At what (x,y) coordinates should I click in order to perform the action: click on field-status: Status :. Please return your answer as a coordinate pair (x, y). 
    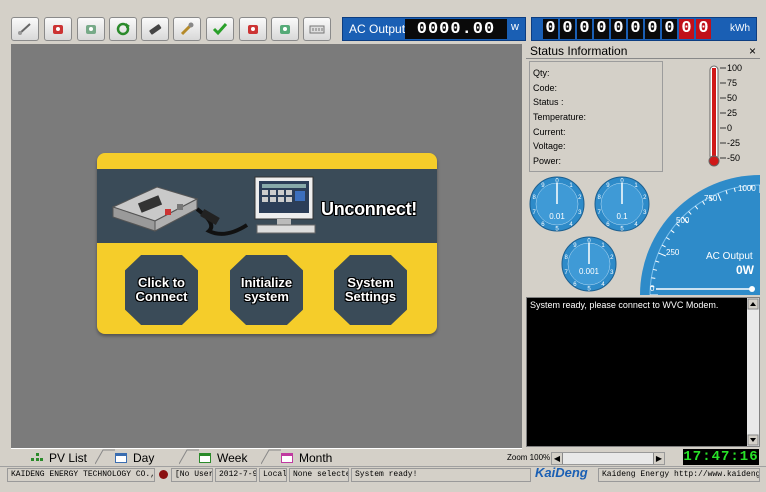
    Looking at the image, I should click on (548, 102).